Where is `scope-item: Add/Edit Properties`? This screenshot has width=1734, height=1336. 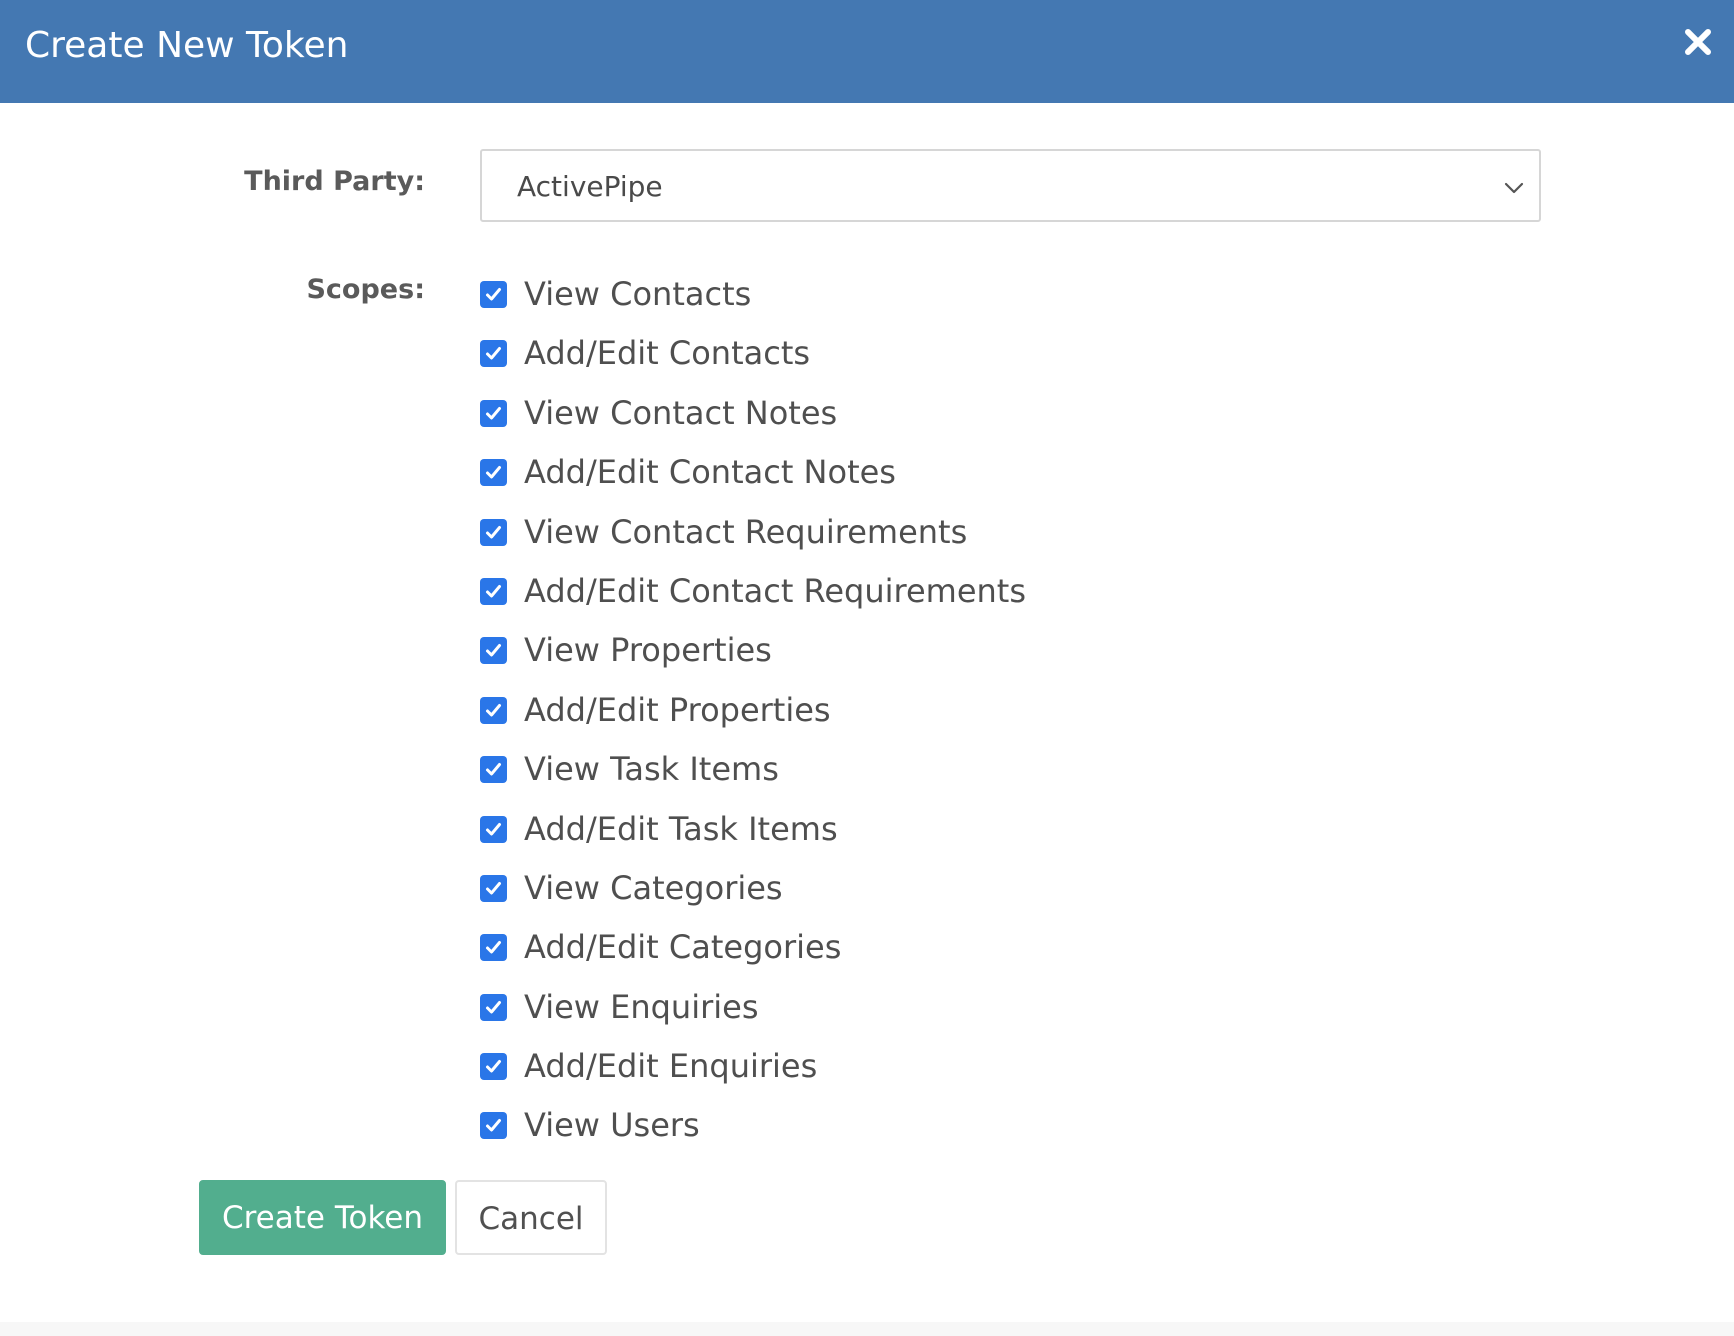
scope-item: Add/Edit Properties is located at coordinates (1030, 716).